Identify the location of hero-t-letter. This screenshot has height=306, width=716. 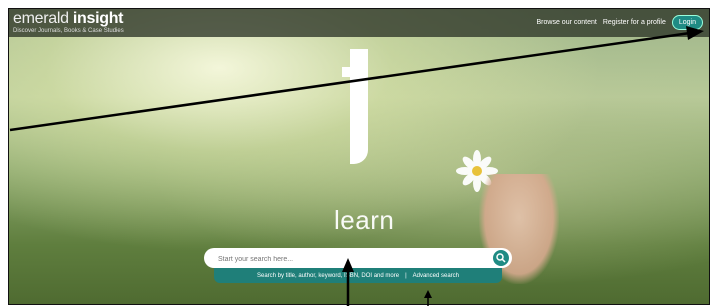
(362, 106).